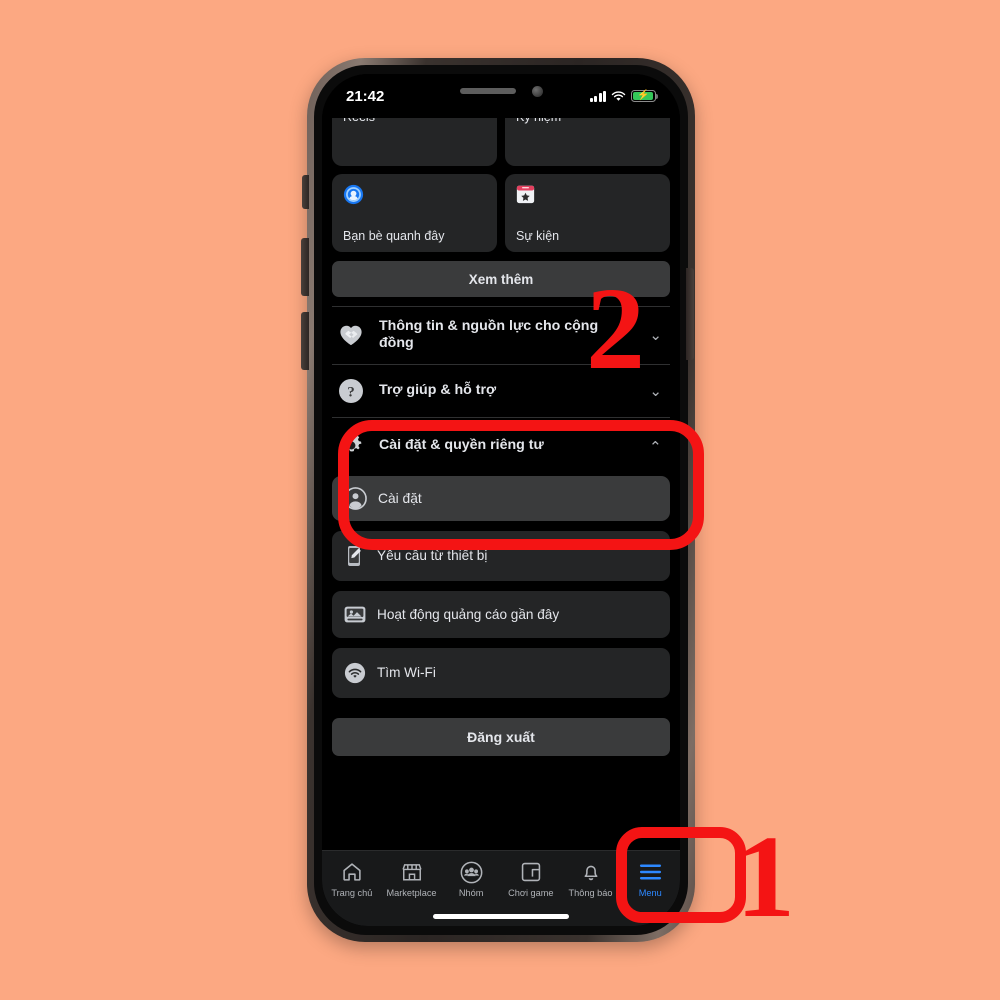 Image resolution: width=1000 pixels, height=1000 pixels. Describe the element at coordinates (501, 185) in the screenshot. I see `shortcut-card-grid: Reels Kỷ niệm` at that location.